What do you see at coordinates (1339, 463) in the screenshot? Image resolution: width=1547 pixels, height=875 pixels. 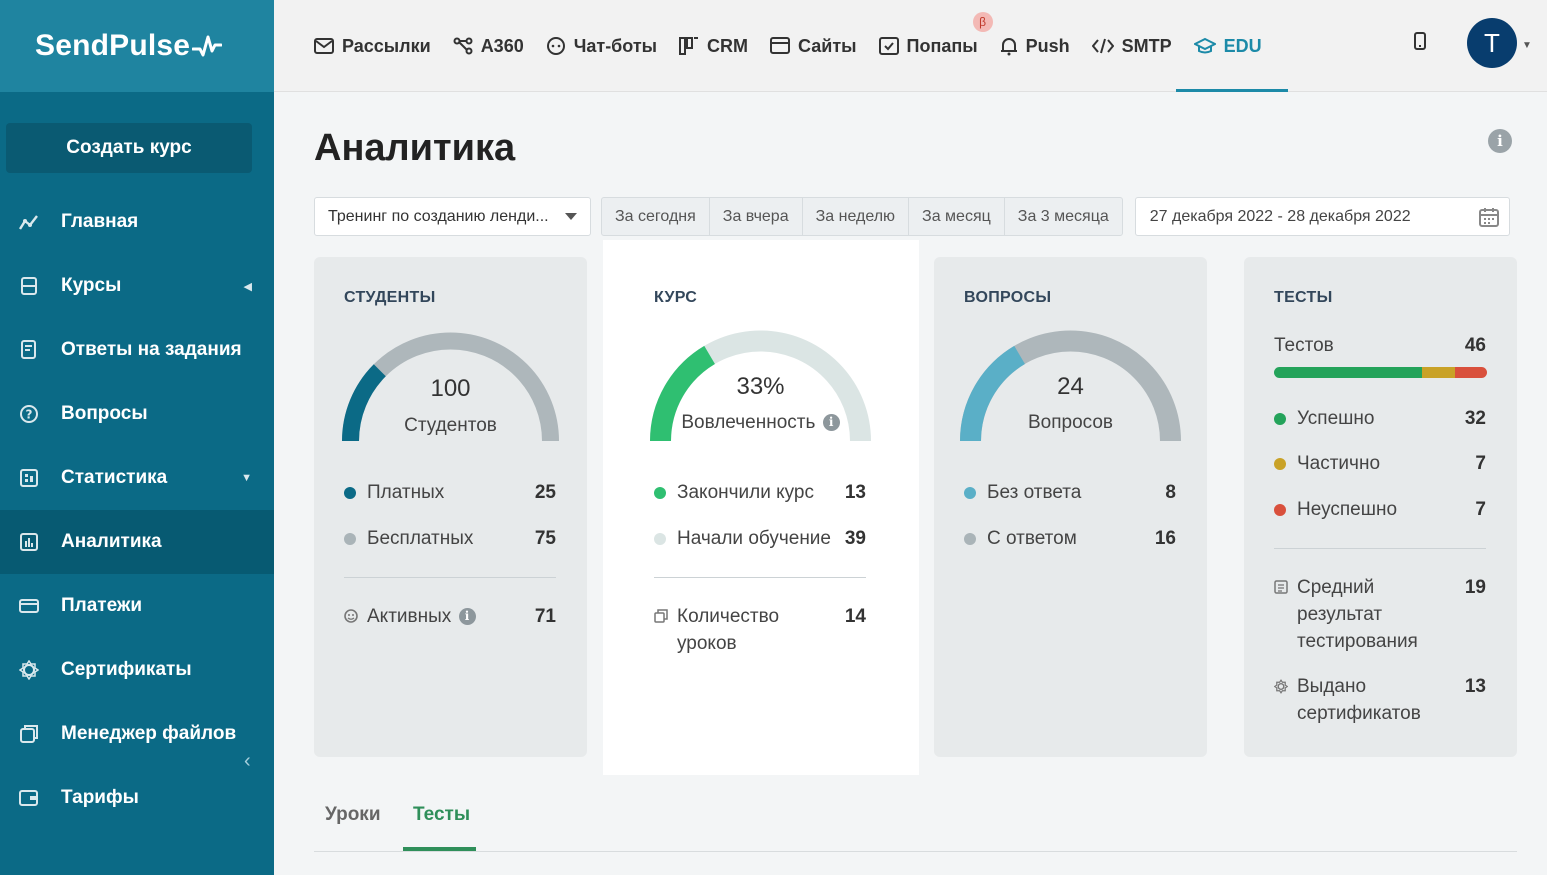 I see `stat-label: Частично` at bounding box center [1339, 463].